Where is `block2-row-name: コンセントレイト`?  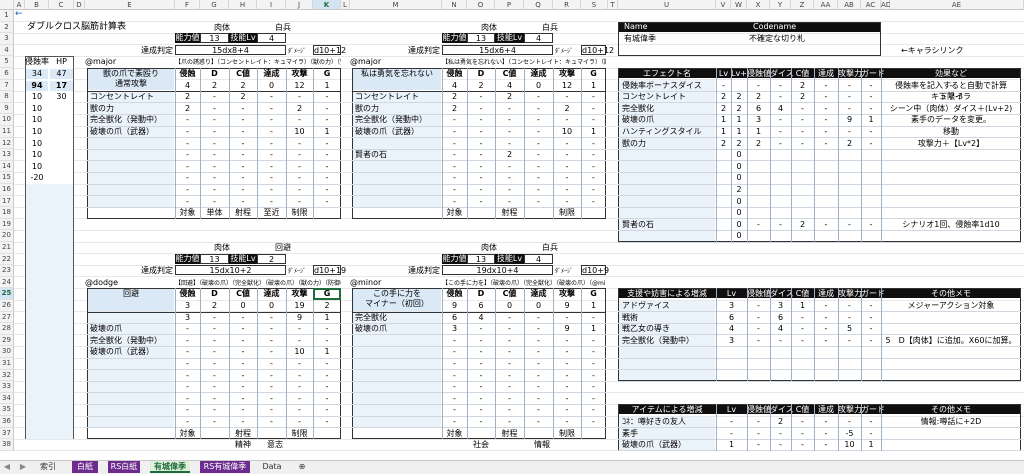 block2-row-name: コンセントレイト is located at coordinates (398, 97).